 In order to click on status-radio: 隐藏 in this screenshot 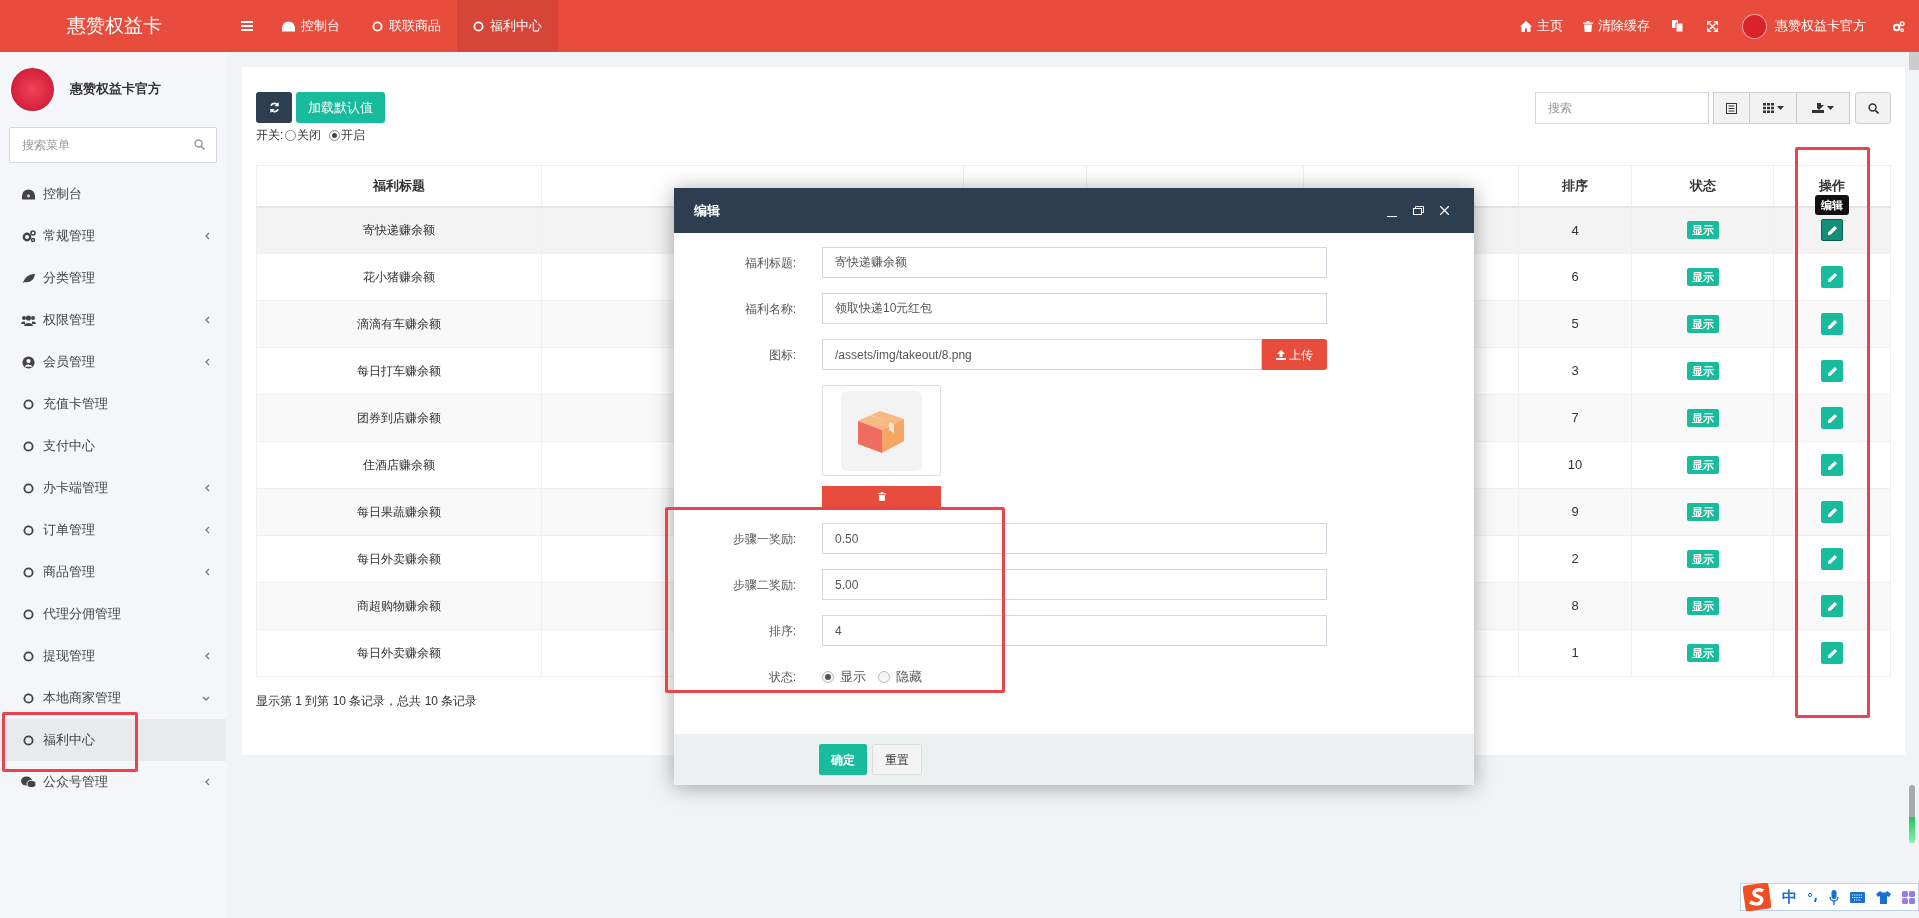, I will do `click(900, 677)`.